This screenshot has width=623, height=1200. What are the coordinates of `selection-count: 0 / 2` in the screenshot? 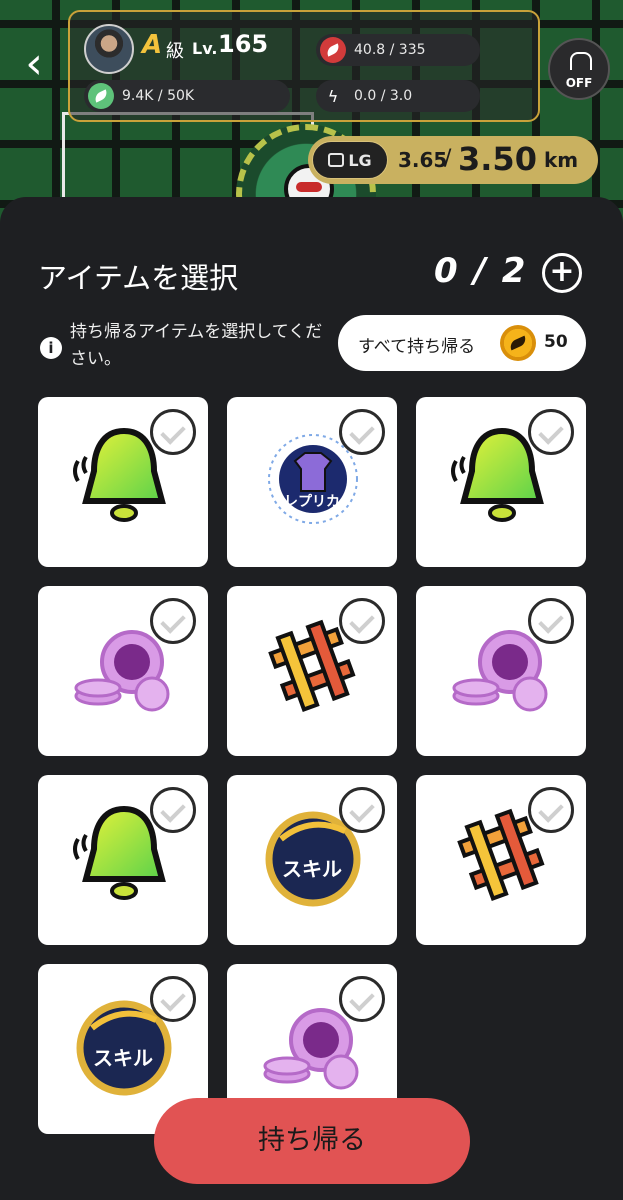 It's located at (481, 271).